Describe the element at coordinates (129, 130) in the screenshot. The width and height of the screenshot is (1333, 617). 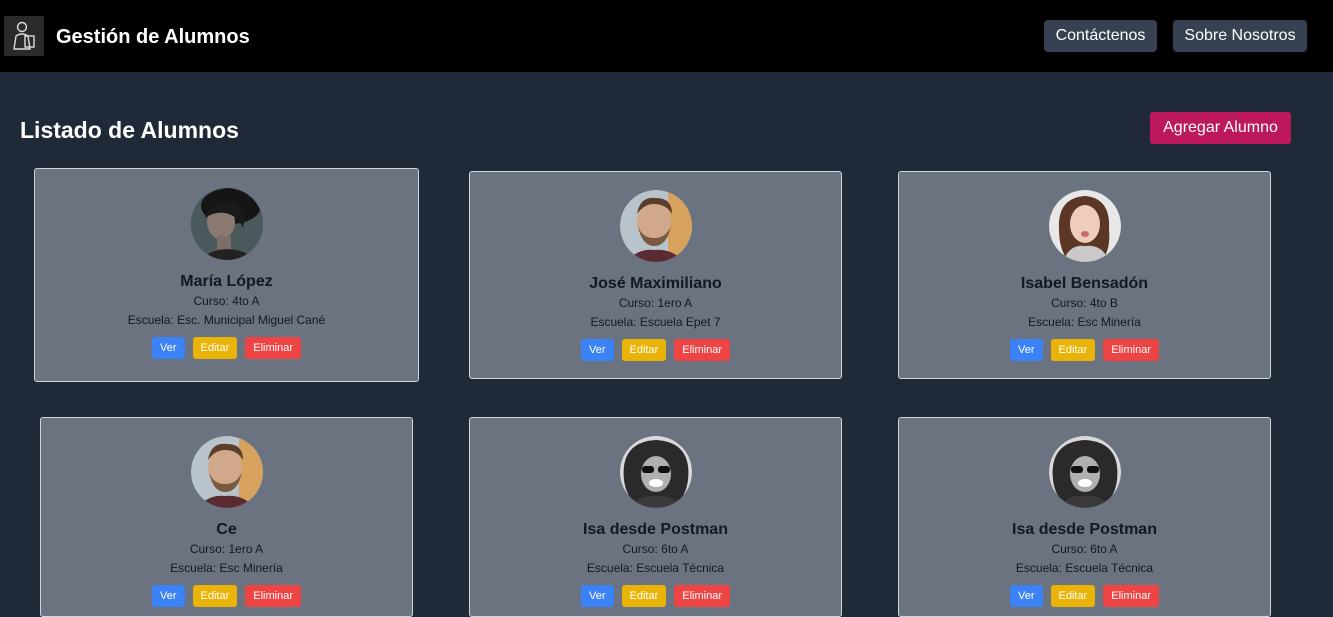
I see `page-title: Listado de Alumnos` at that location.